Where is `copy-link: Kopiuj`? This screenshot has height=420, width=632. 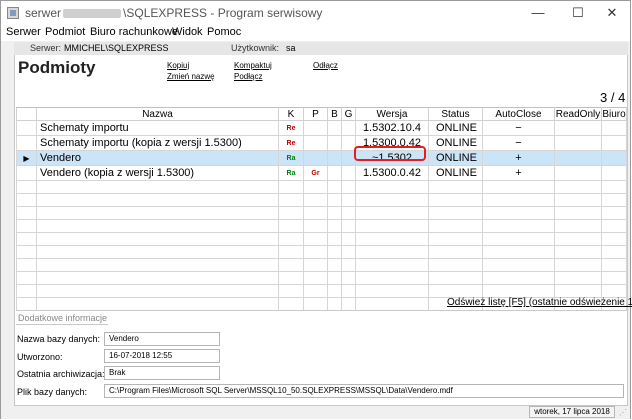
copy-link: Kopiuj is located at coordinates (178, 65).